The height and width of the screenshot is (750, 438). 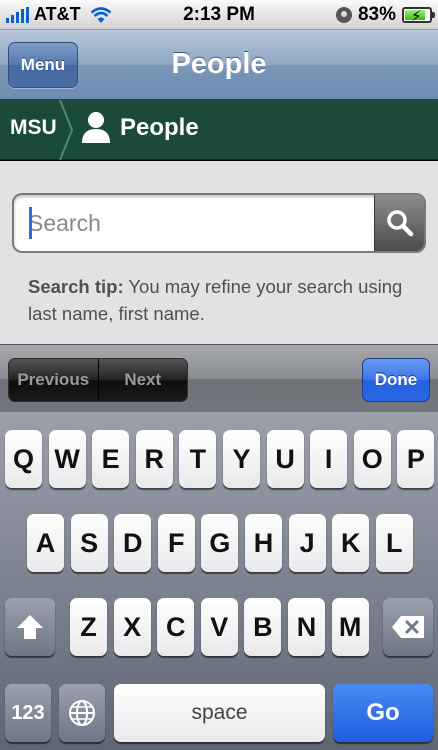 I want to click on navigation-bar: Menu People, so click(x=219, y=65).